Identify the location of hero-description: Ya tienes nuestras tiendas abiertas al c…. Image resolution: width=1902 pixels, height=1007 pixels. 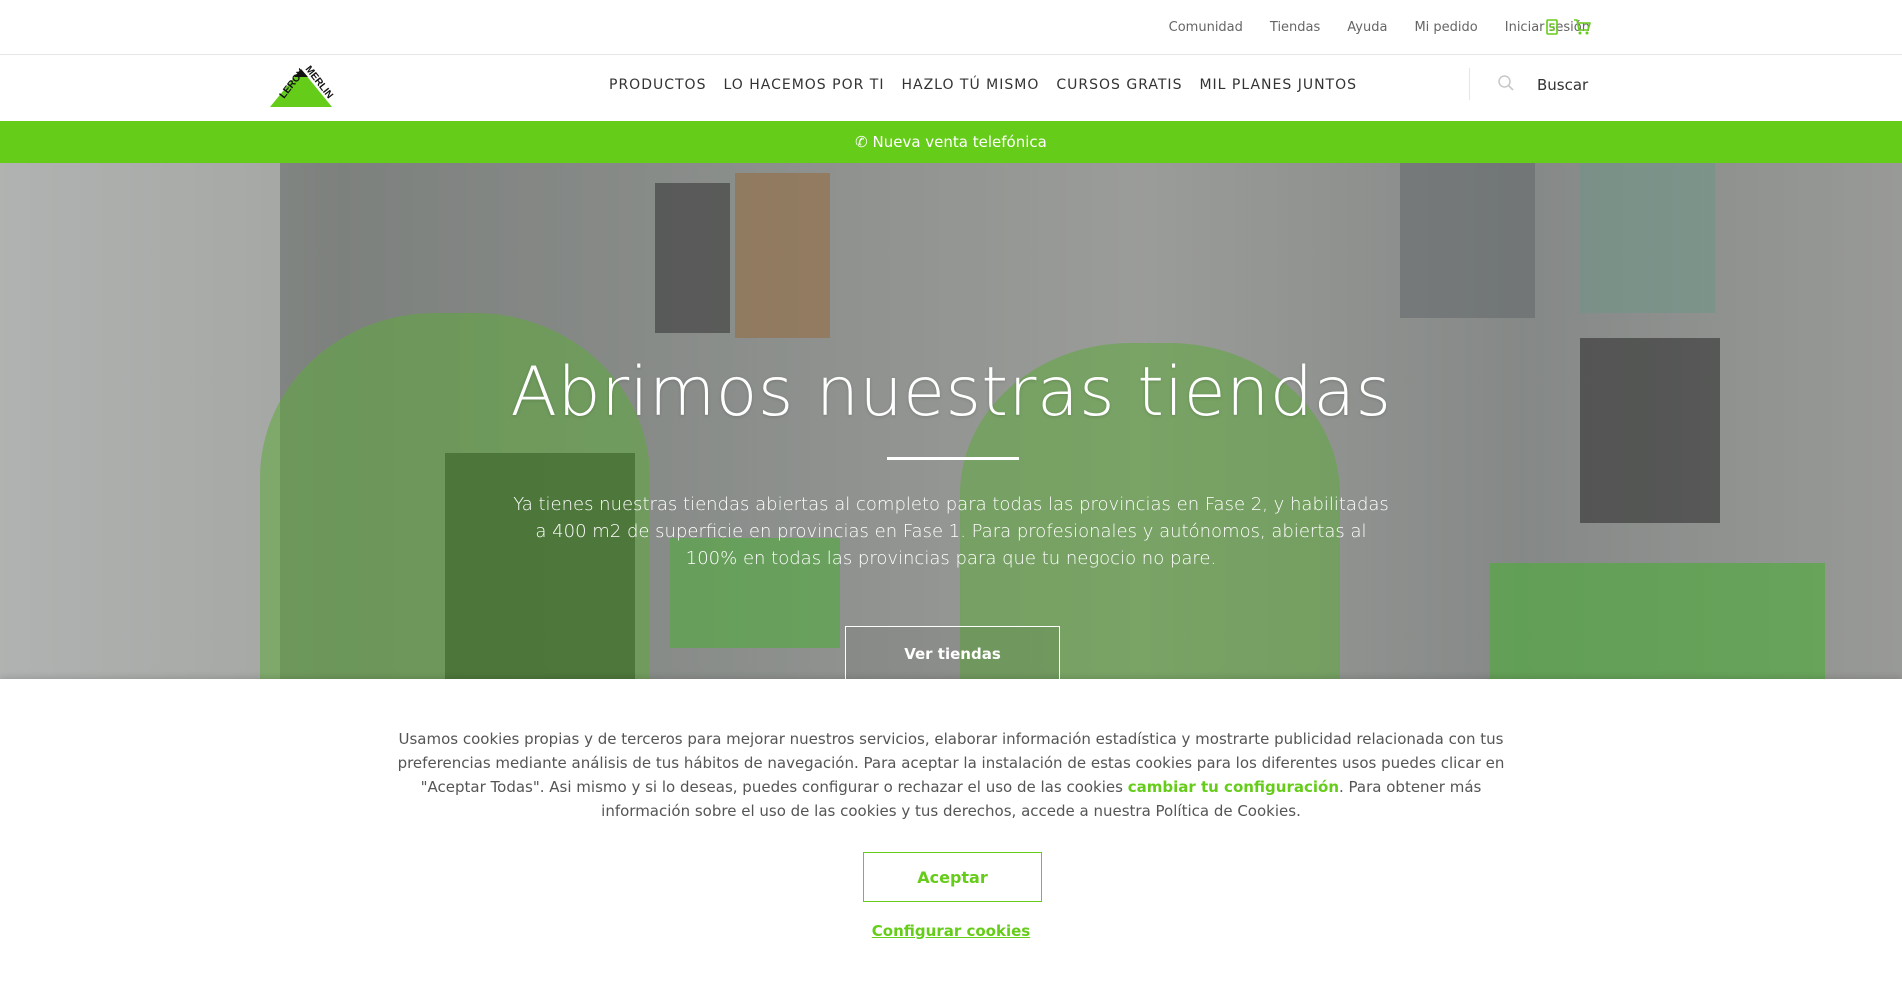
(951, 531).